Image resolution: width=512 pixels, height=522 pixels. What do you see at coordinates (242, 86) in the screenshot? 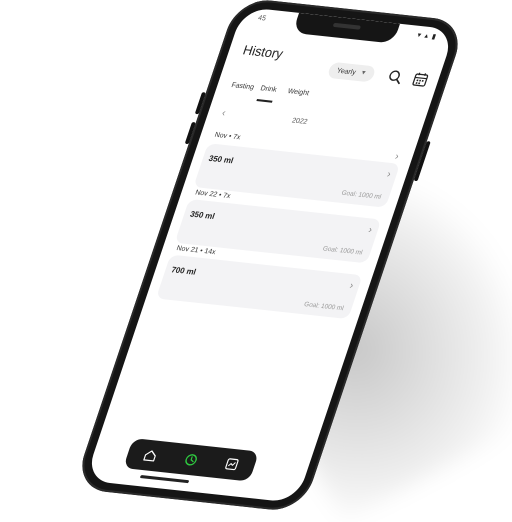
I see `tab-fasting: Fasting` at bounding box center [242, 86].